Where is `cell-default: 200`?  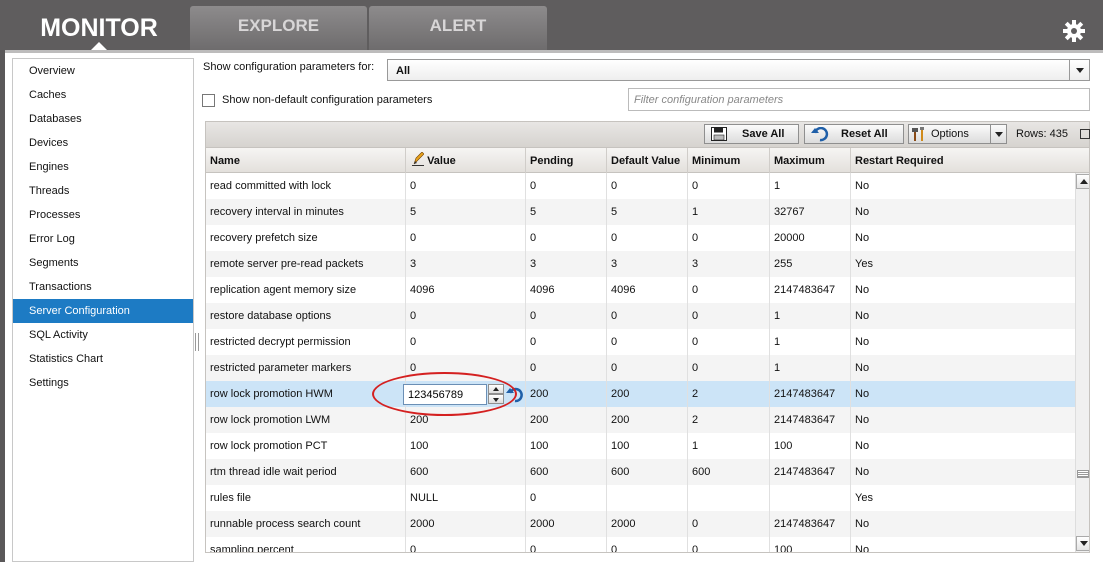
cell-default: 200 is located at coordinates (647, 394).